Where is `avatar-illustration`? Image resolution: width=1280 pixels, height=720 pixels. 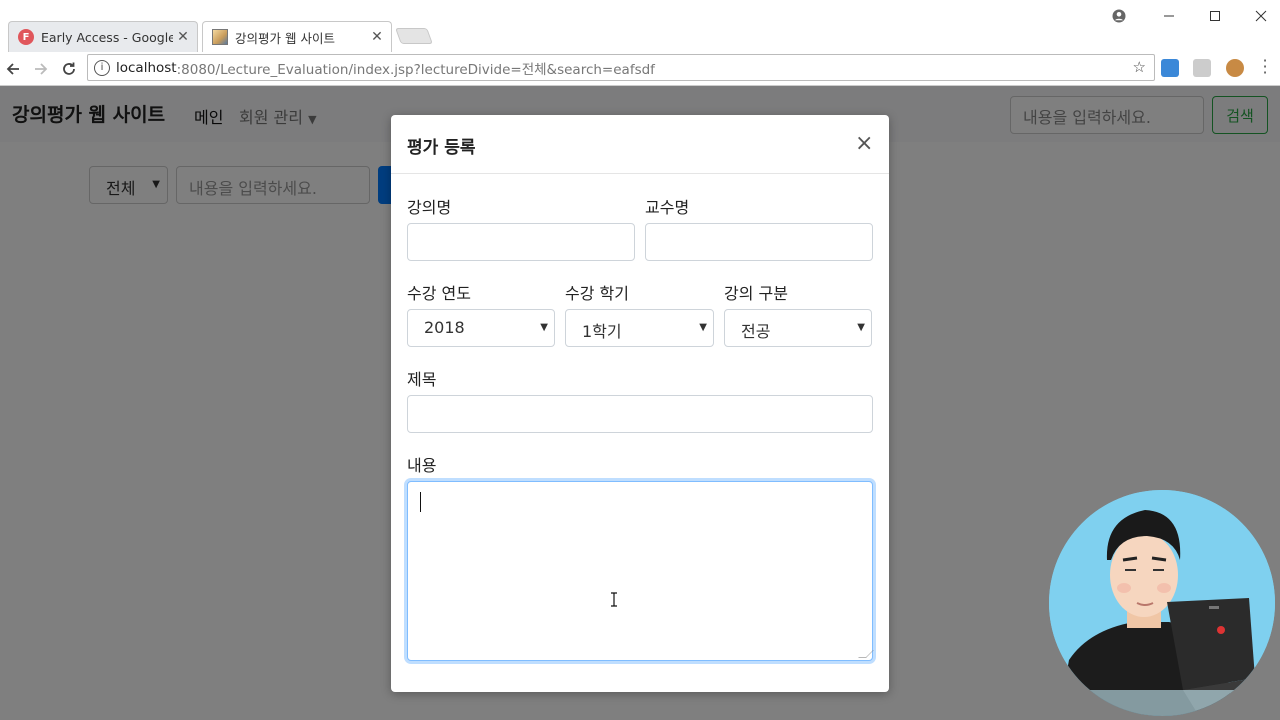 avatar-illustration is located at coordinates (1162, 603).